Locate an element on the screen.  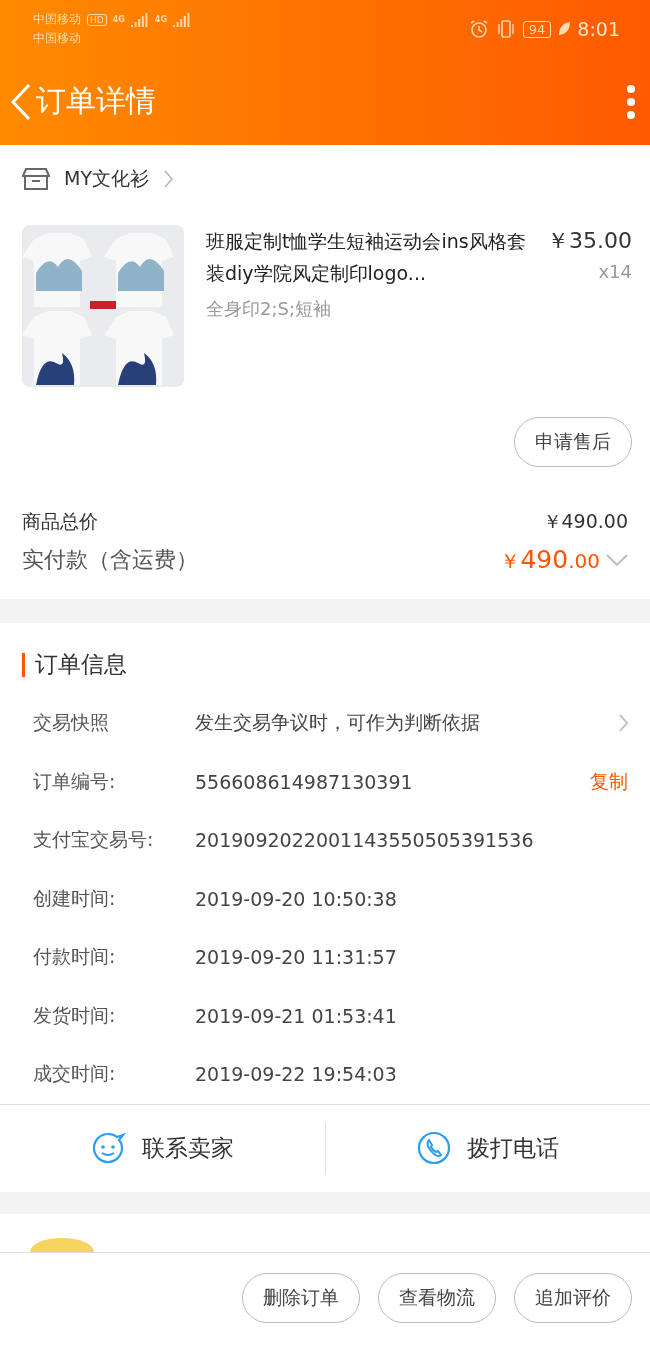
leaf-icon is located at coordinates (564, 29).